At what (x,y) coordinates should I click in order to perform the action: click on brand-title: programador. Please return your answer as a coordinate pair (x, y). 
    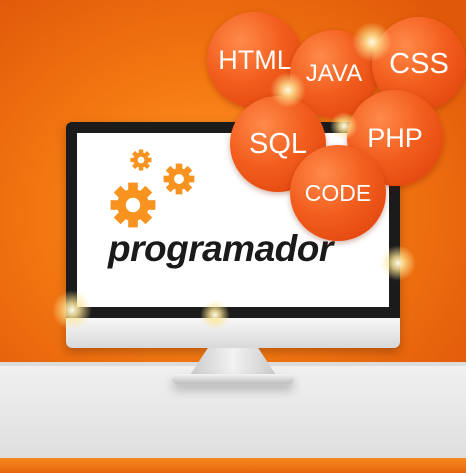
    Looking at the image, I should click on (220, 248).